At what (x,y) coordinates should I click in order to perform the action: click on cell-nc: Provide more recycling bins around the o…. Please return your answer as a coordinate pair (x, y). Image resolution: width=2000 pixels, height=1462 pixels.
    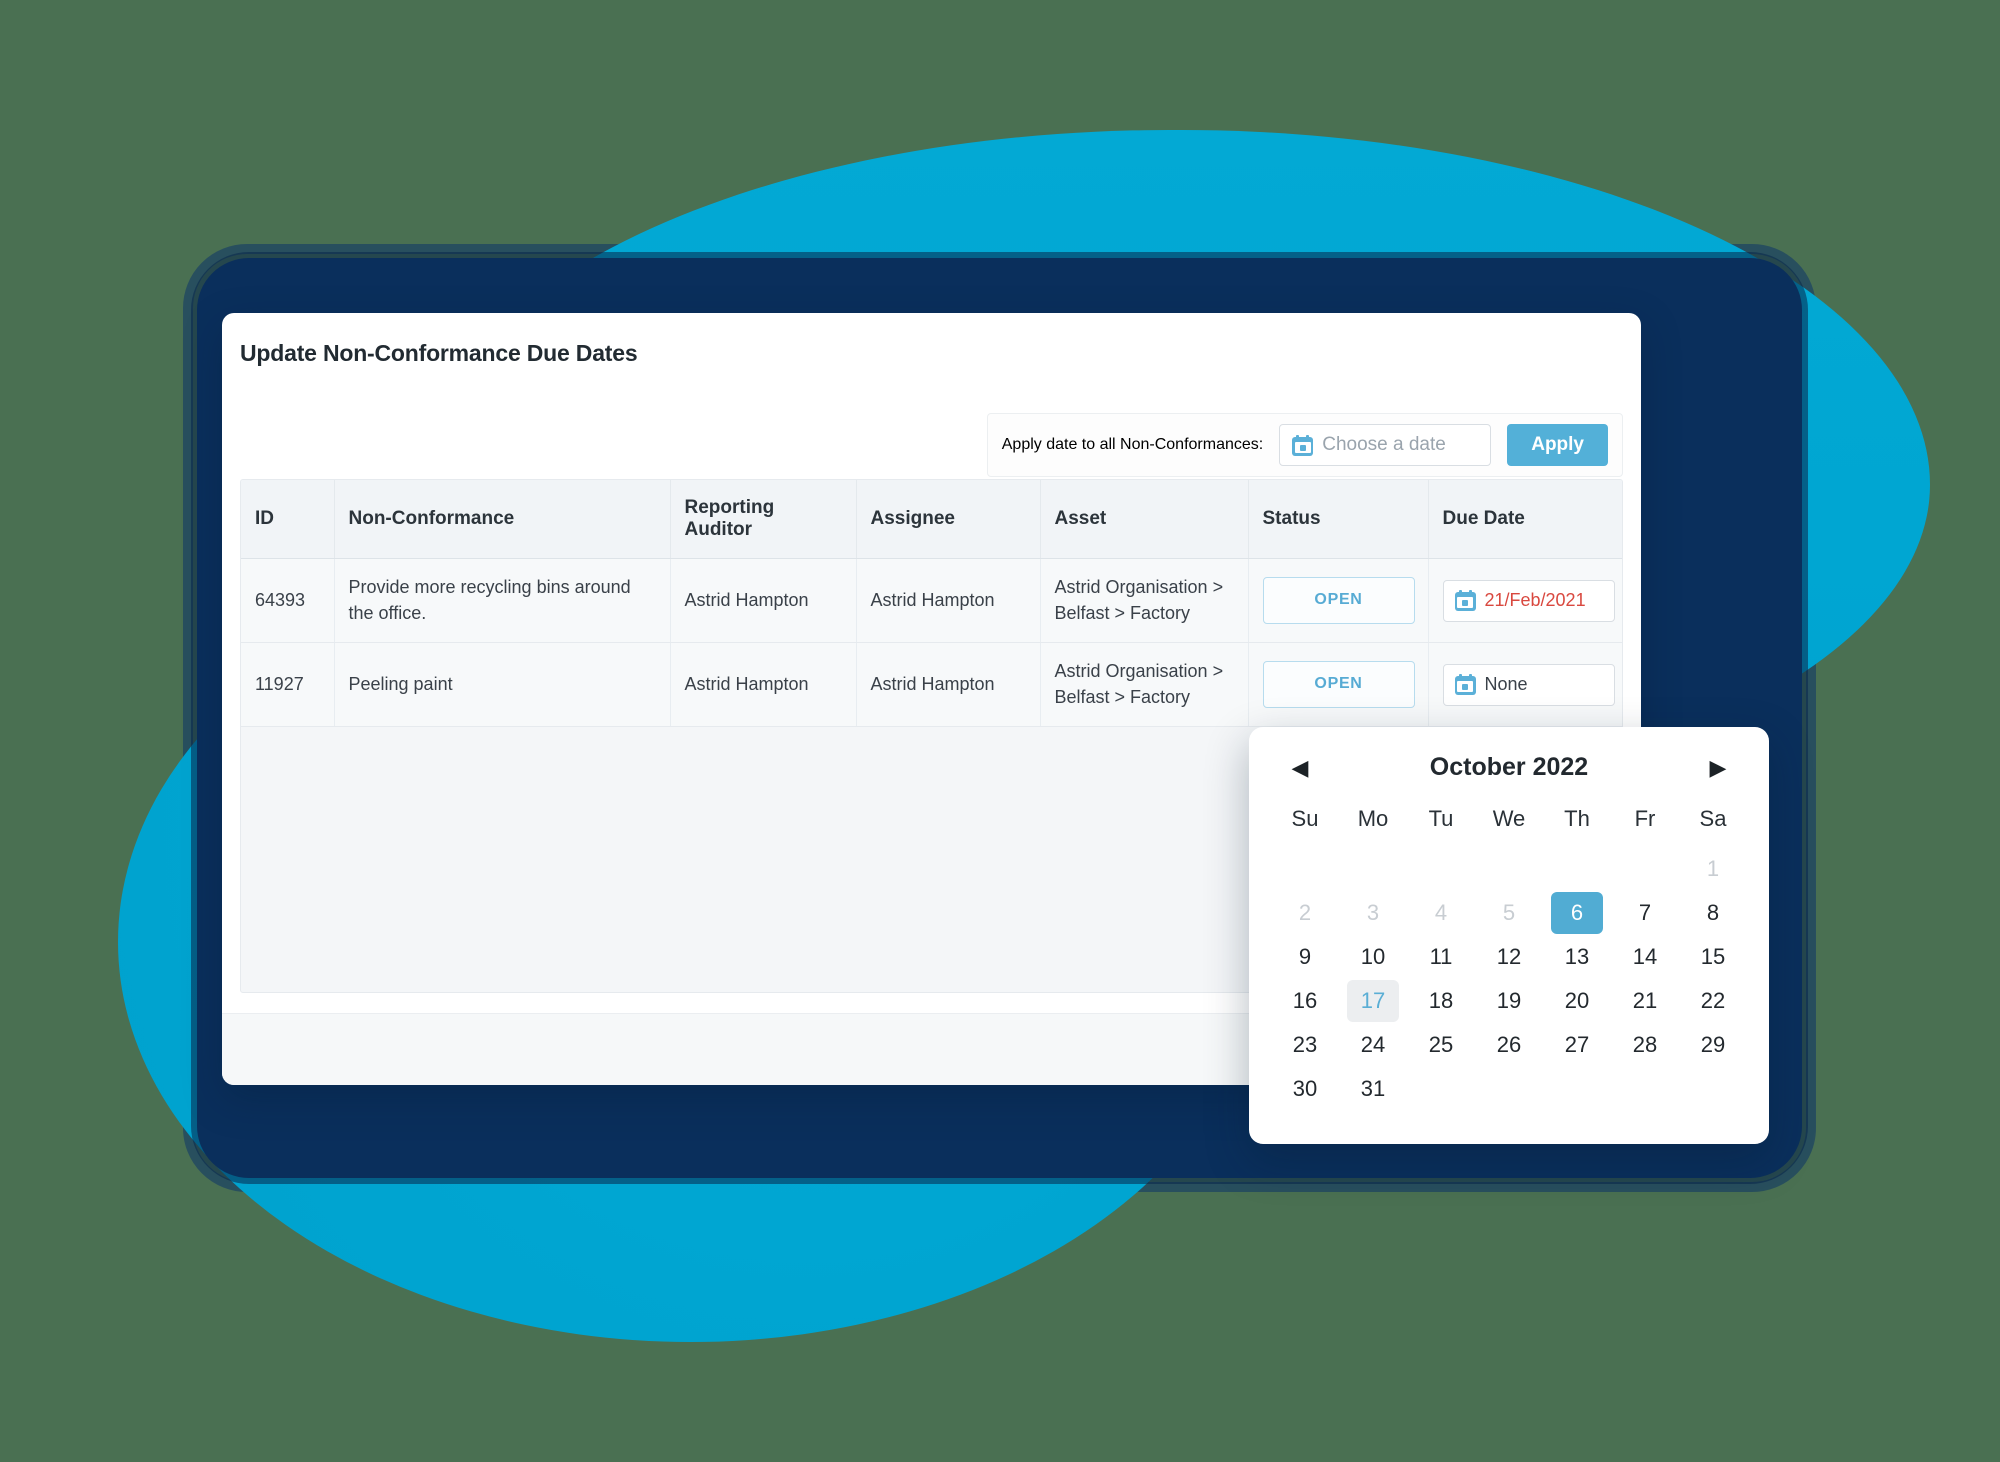
    Looking at the image, I should click on (502, 601).